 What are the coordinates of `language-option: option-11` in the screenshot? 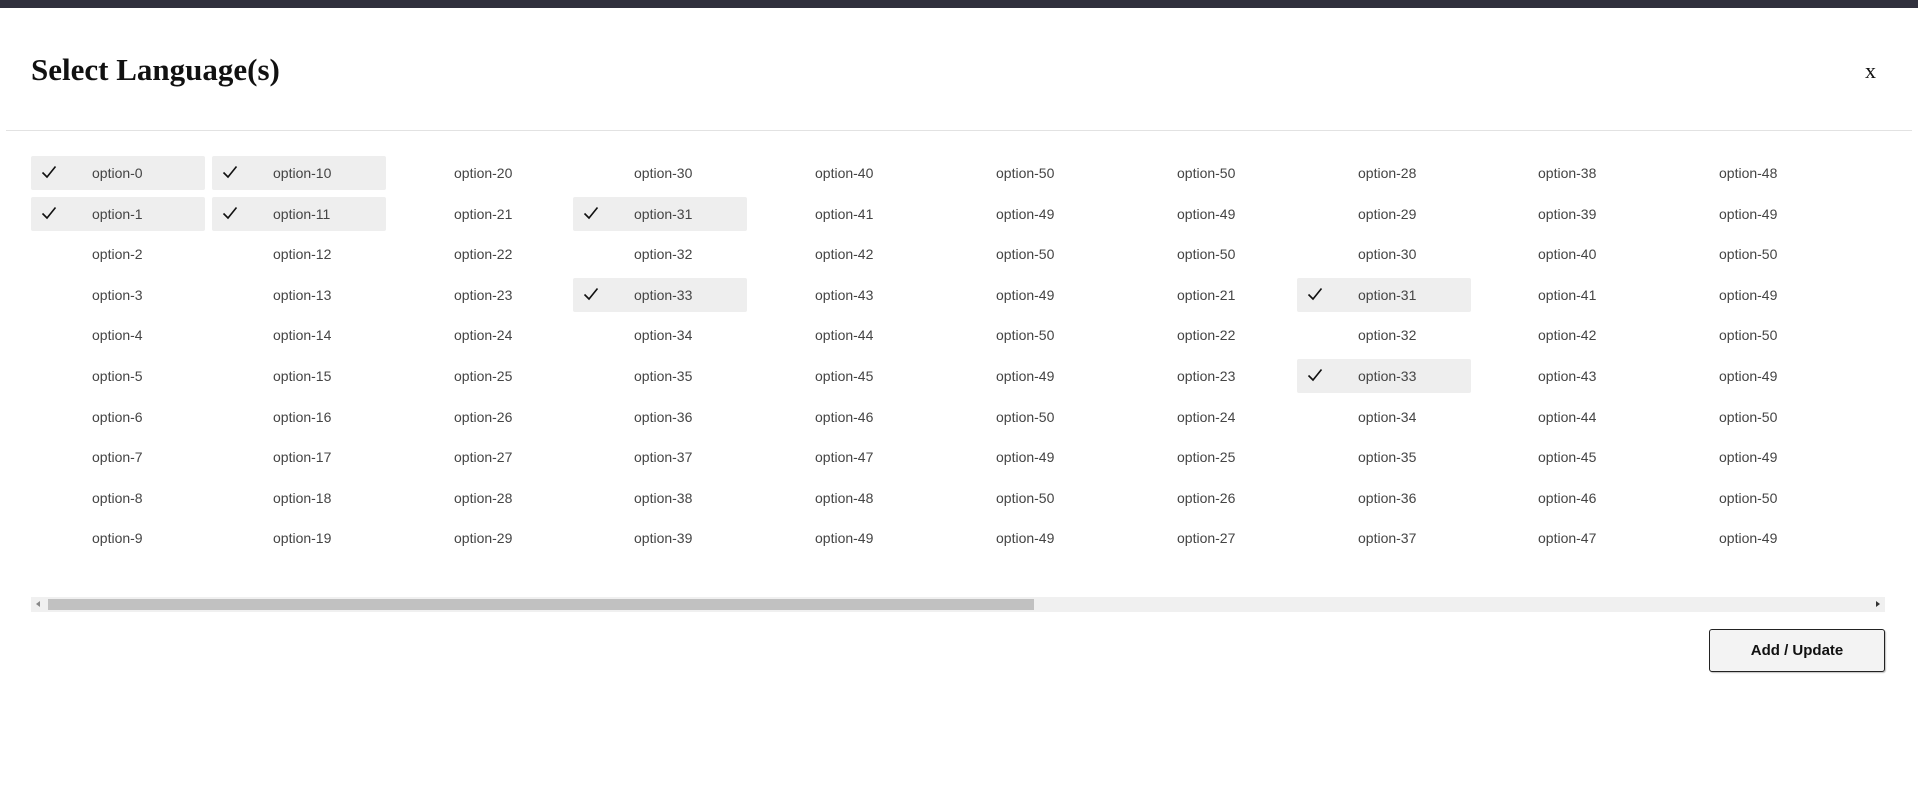 It's located at (299, 214).